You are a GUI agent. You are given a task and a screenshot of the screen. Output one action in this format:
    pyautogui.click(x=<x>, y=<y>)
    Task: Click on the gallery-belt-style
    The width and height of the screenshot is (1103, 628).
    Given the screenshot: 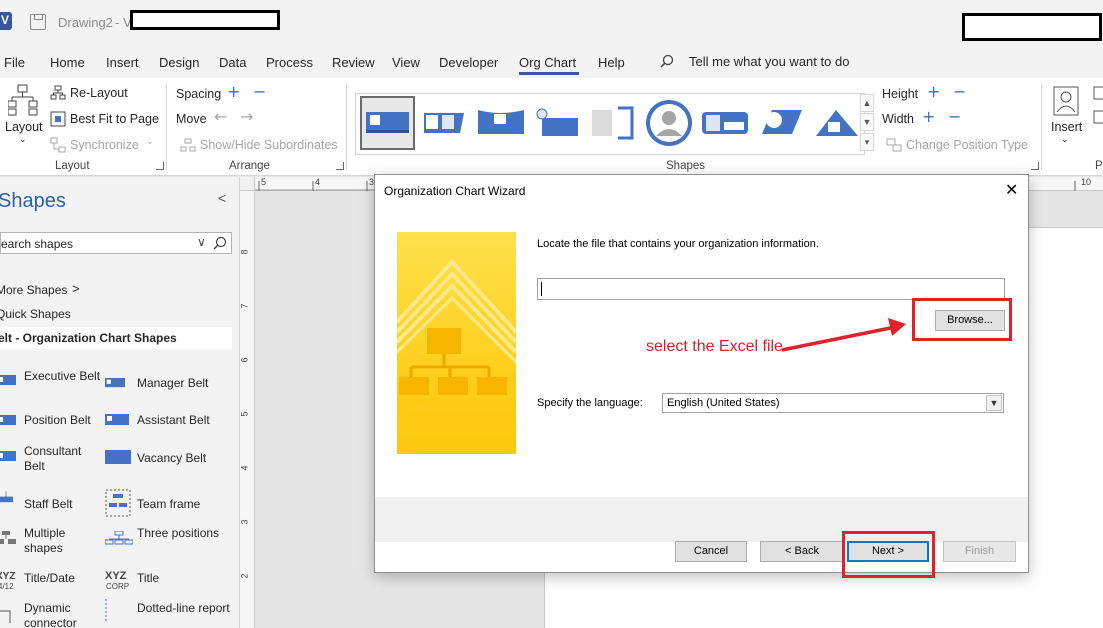 What is the action you would take?
    pyautogui.click(x=387, y=123)
    